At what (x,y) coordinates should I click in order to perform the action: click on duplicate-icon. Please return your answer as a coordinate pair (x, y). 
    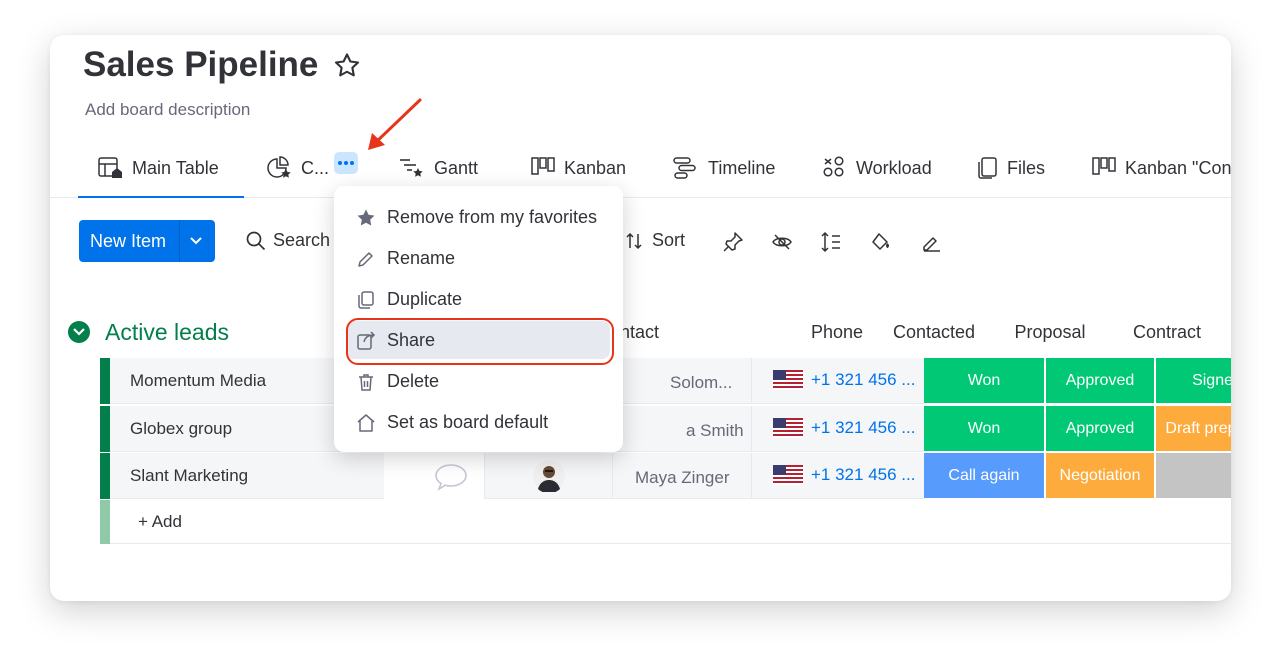
    Looking at the image, I should click on (366, 300).